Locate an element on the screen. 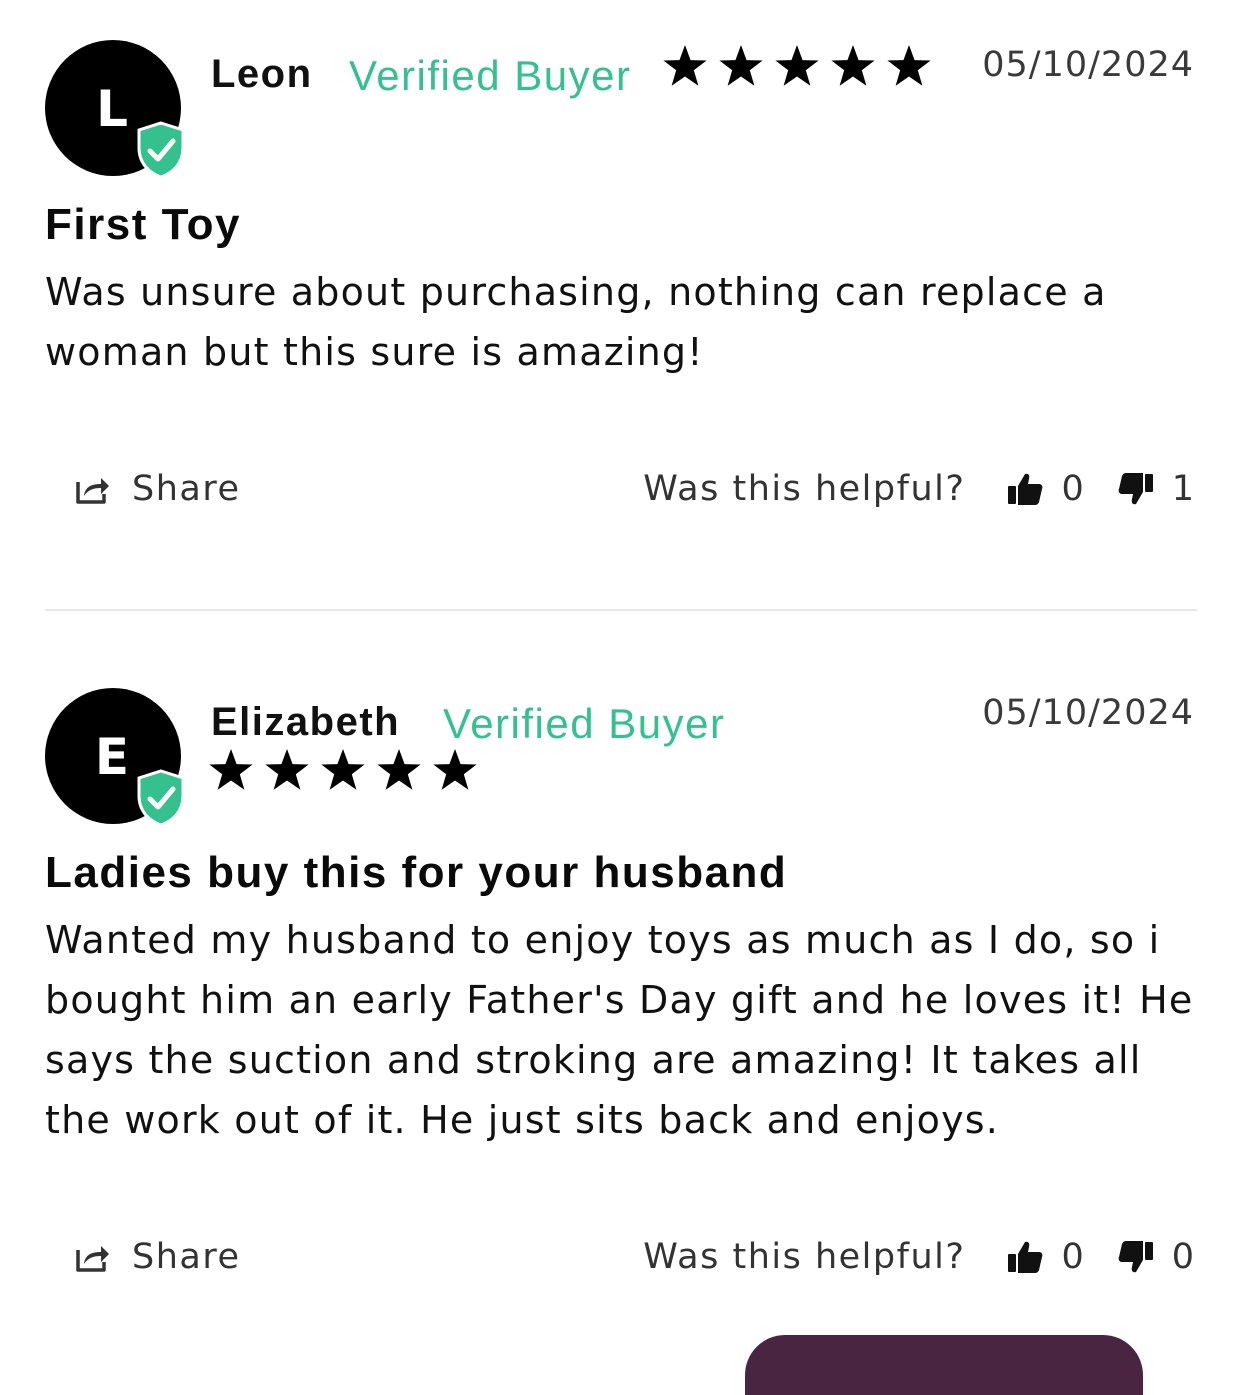 The width and height of the screenshot is (1242, 1395). helpful-vote: Was this helpful? 0 0 is located at coordinates (918, 1257).